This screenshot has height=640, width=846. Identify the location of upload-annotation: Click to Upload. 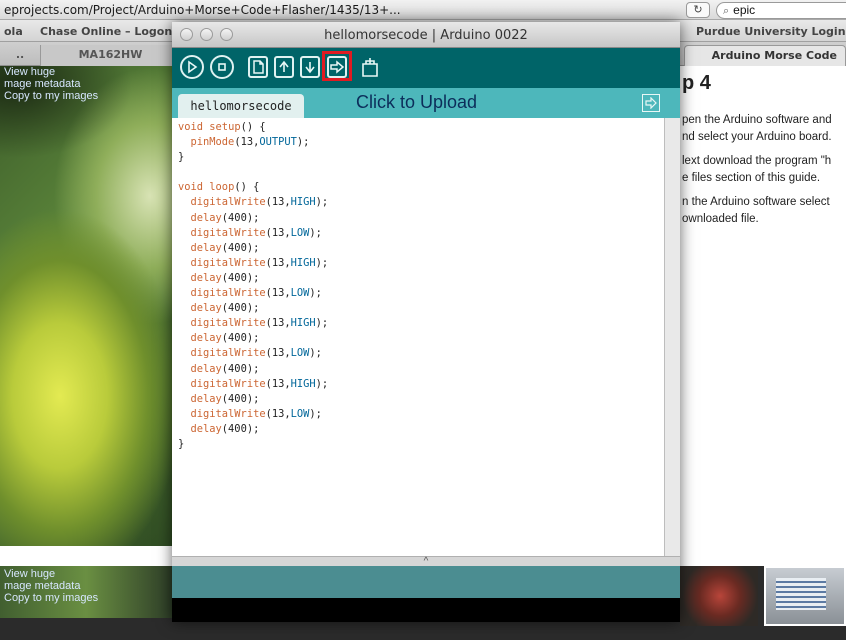
(417, 102).